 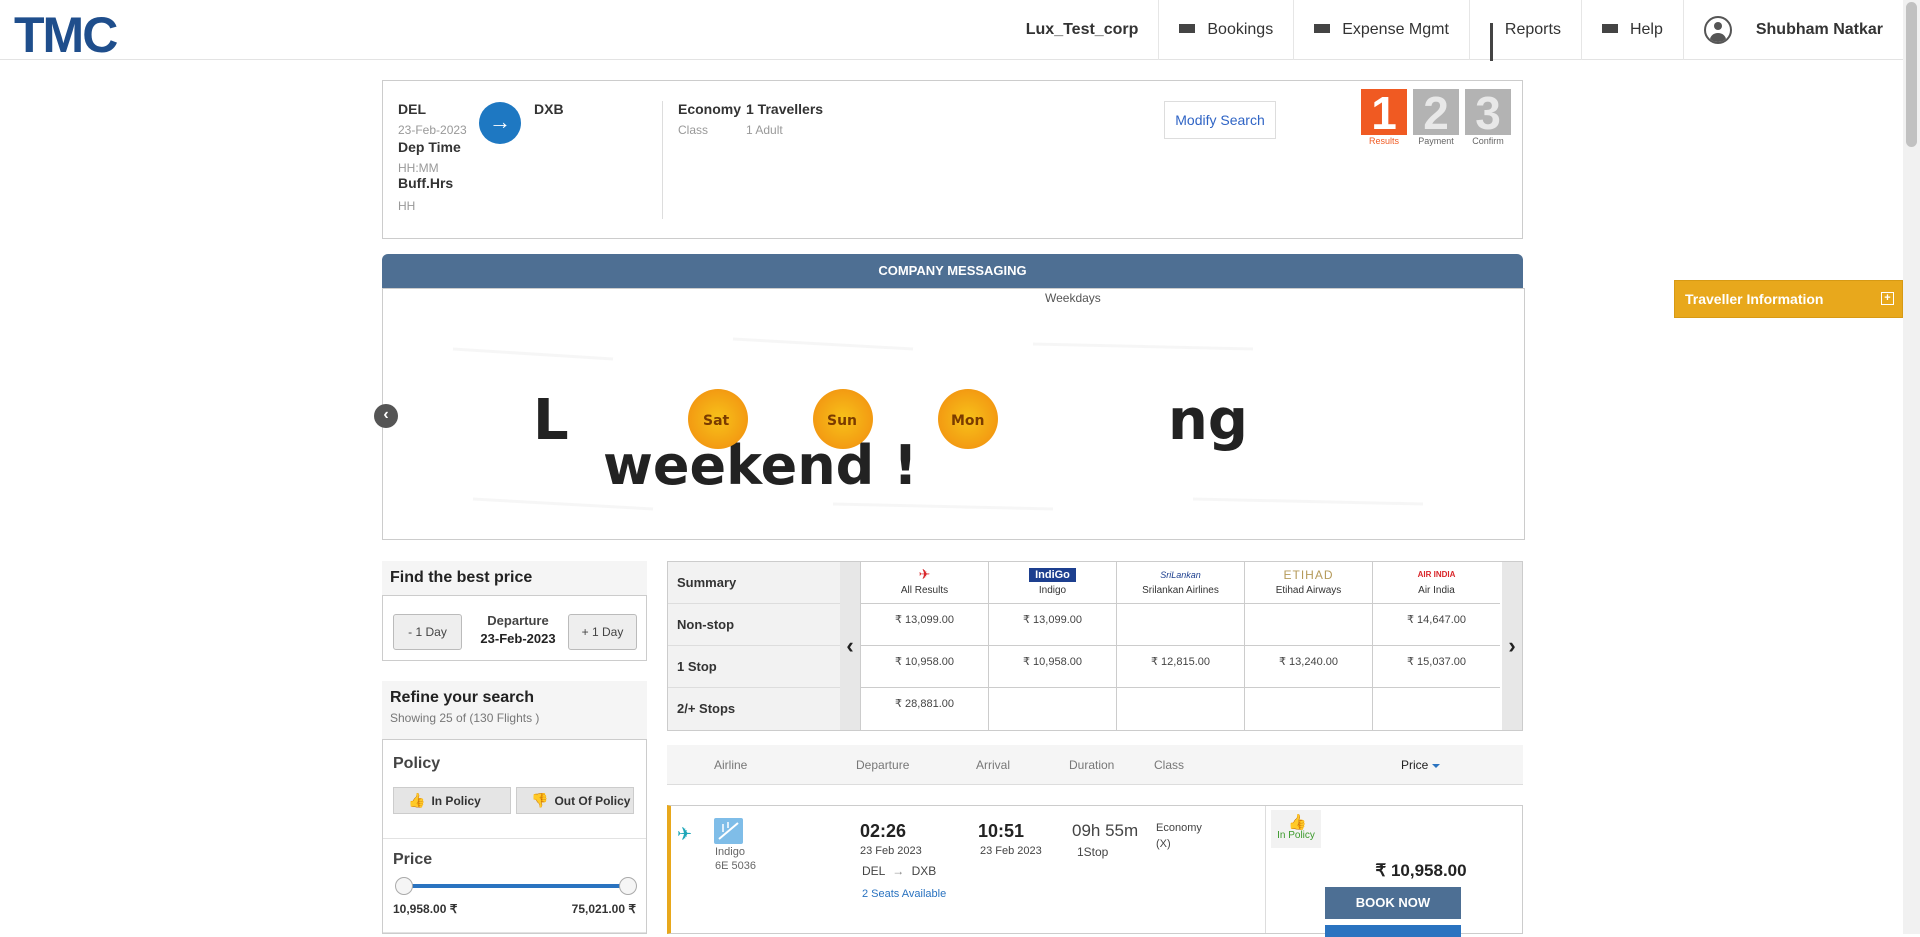 I want to click on price-cell: ₹ 14,647.00, so click(x=1436, y=625).